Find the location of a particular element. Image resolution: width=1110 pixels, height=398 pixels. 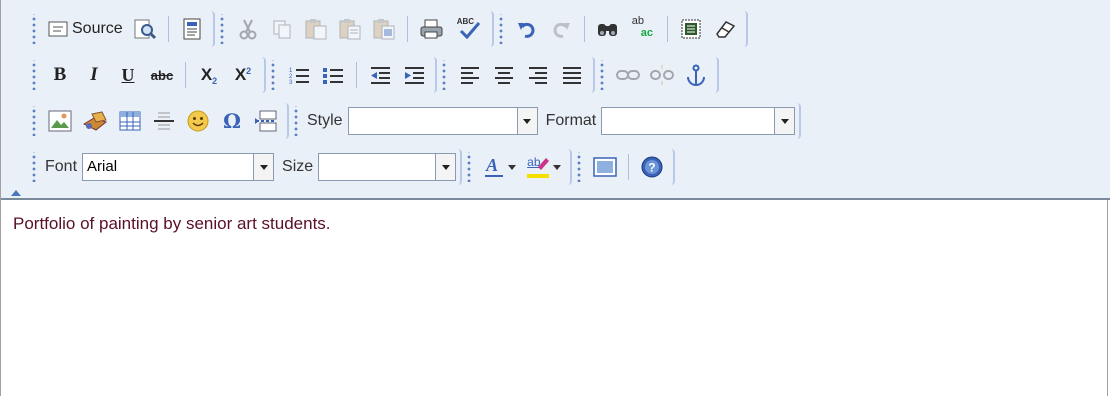

document-group: Source is located at coordinates (123, 29).